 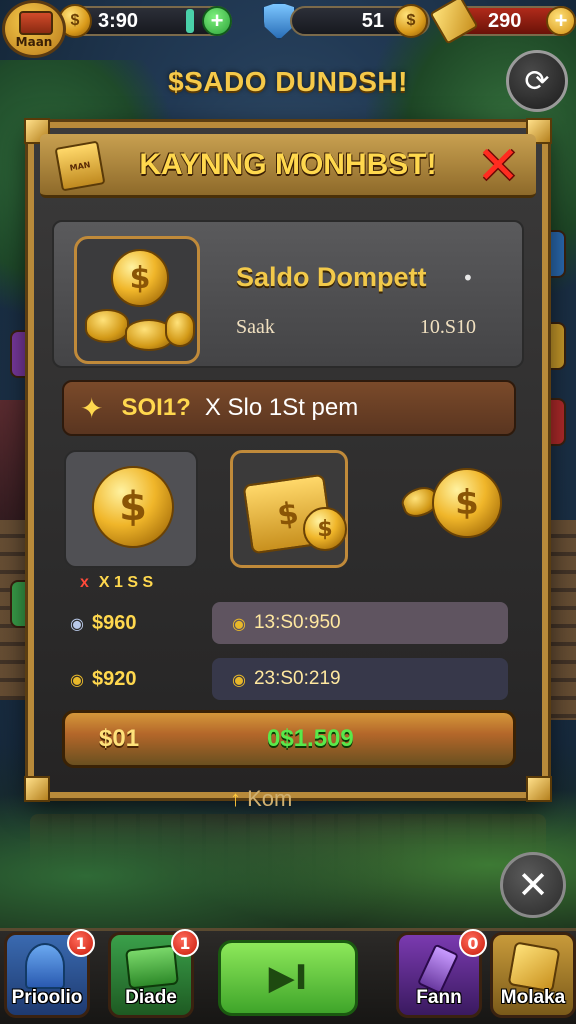 I want to click on dialog-title: KAYNNG MONHBST!, so click(x=288, y=164).